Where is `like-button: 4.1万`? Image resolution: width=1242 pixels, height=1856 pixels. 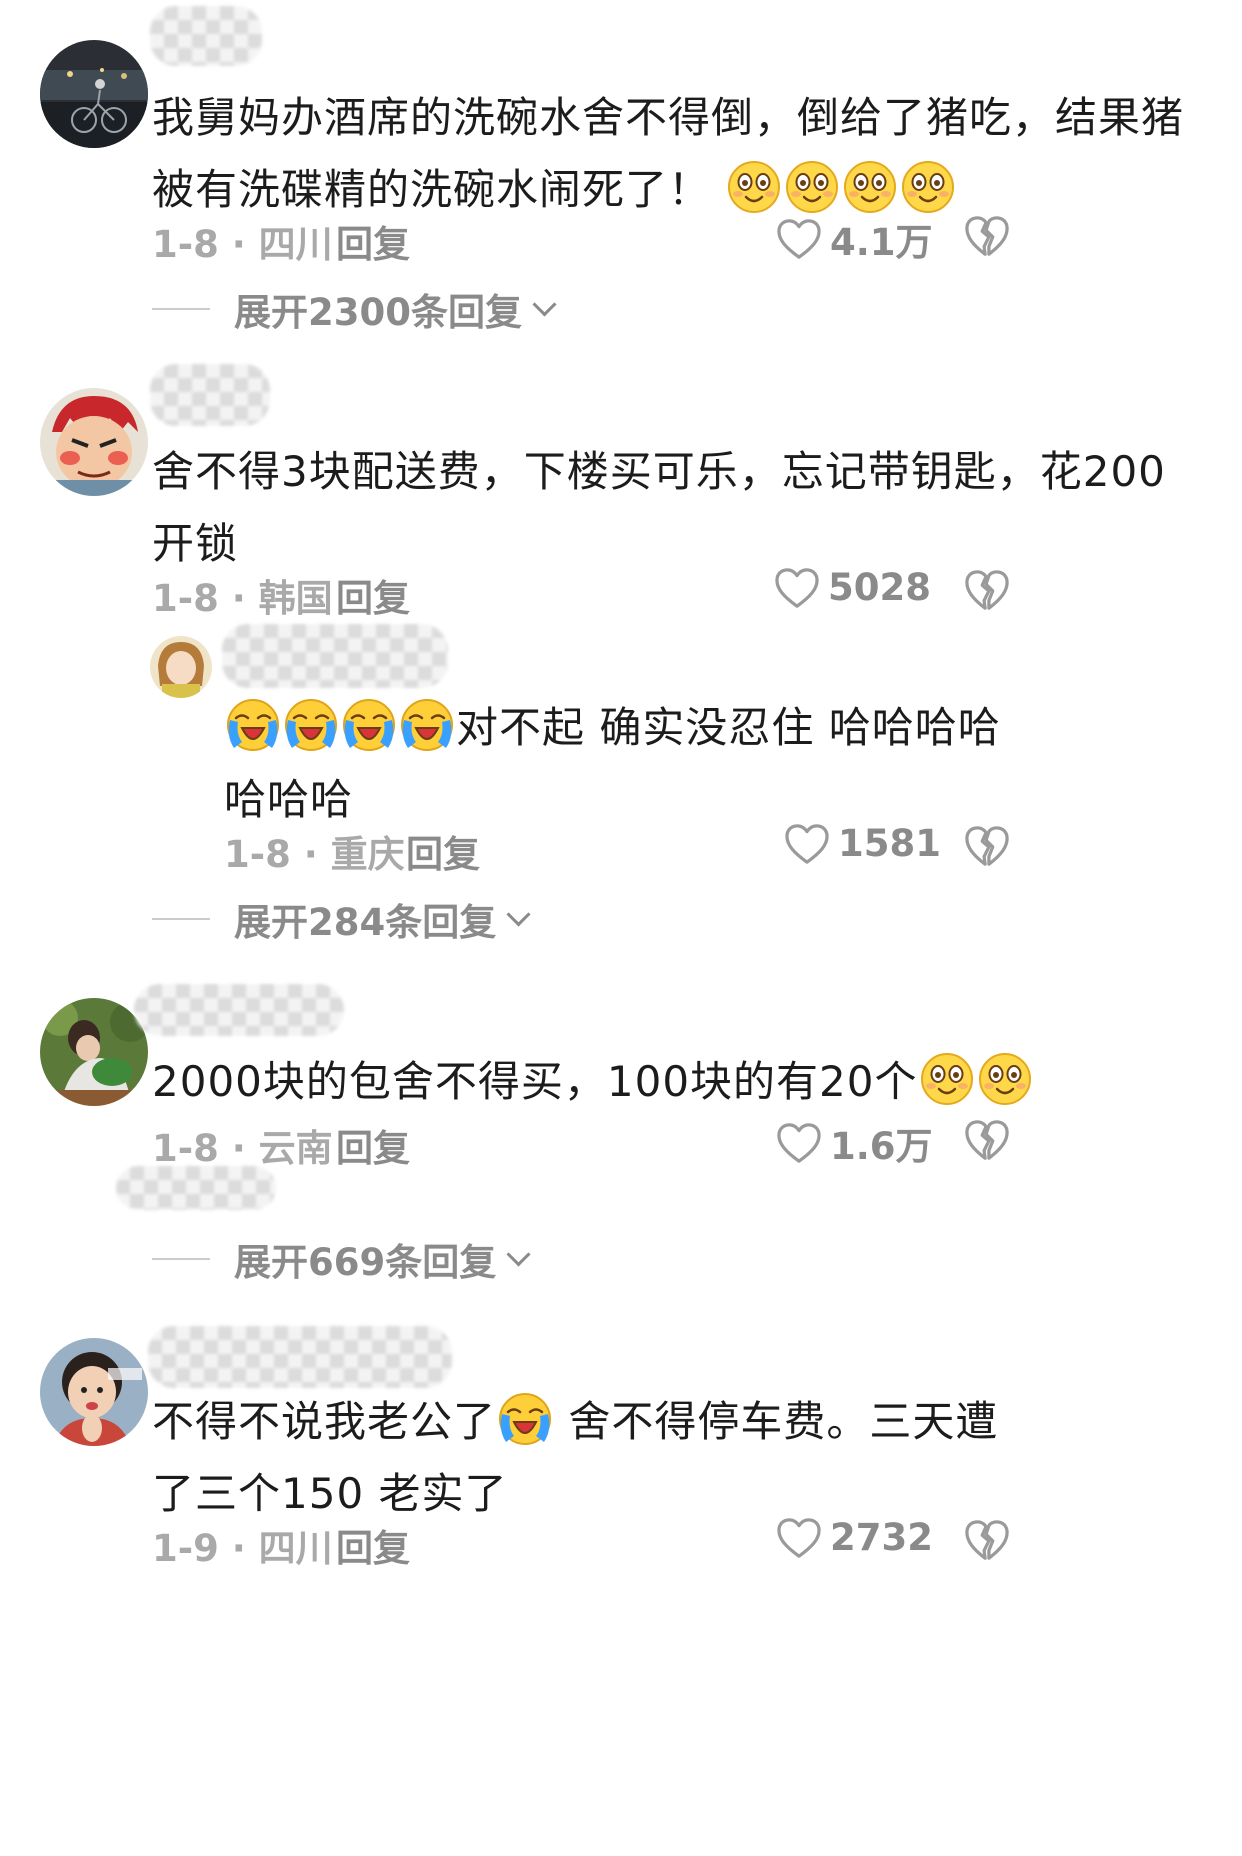 like-button: 4.1万 is located at coordinates (854, 239).